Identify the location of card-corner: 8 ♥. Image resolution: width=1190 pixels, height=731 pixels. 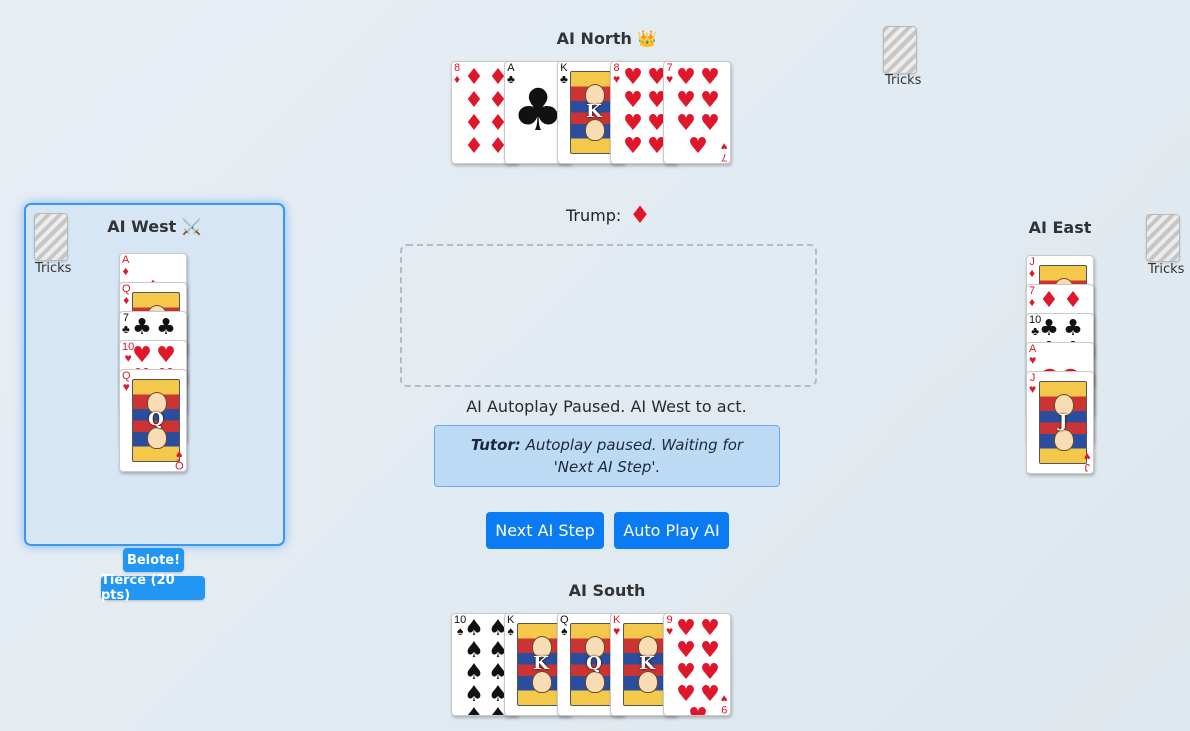
(617, 74).